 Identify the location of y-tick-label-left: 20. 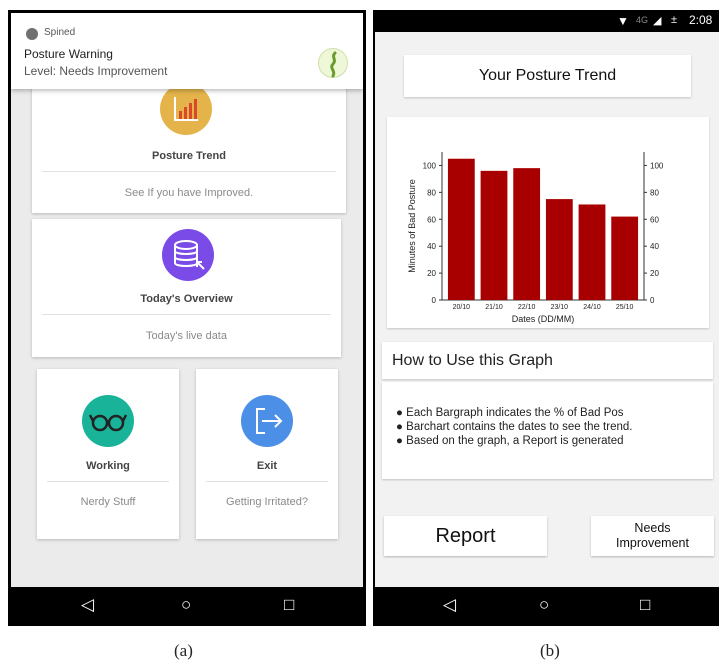
(431, 273).